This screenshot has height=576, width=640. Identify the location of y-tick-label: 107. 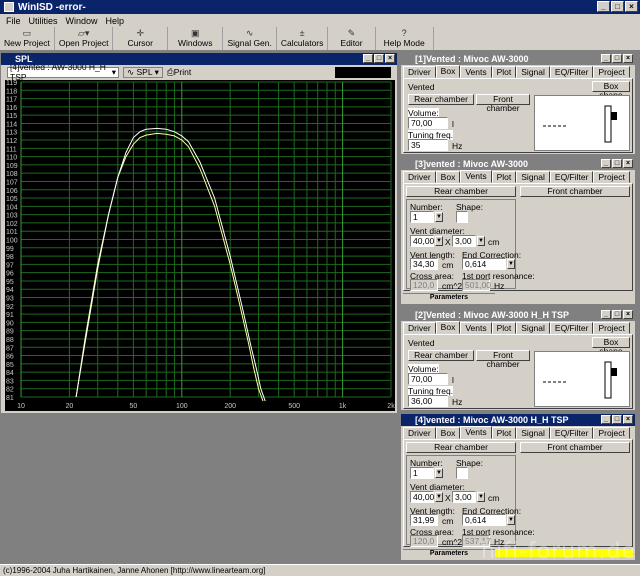
(12, 182).